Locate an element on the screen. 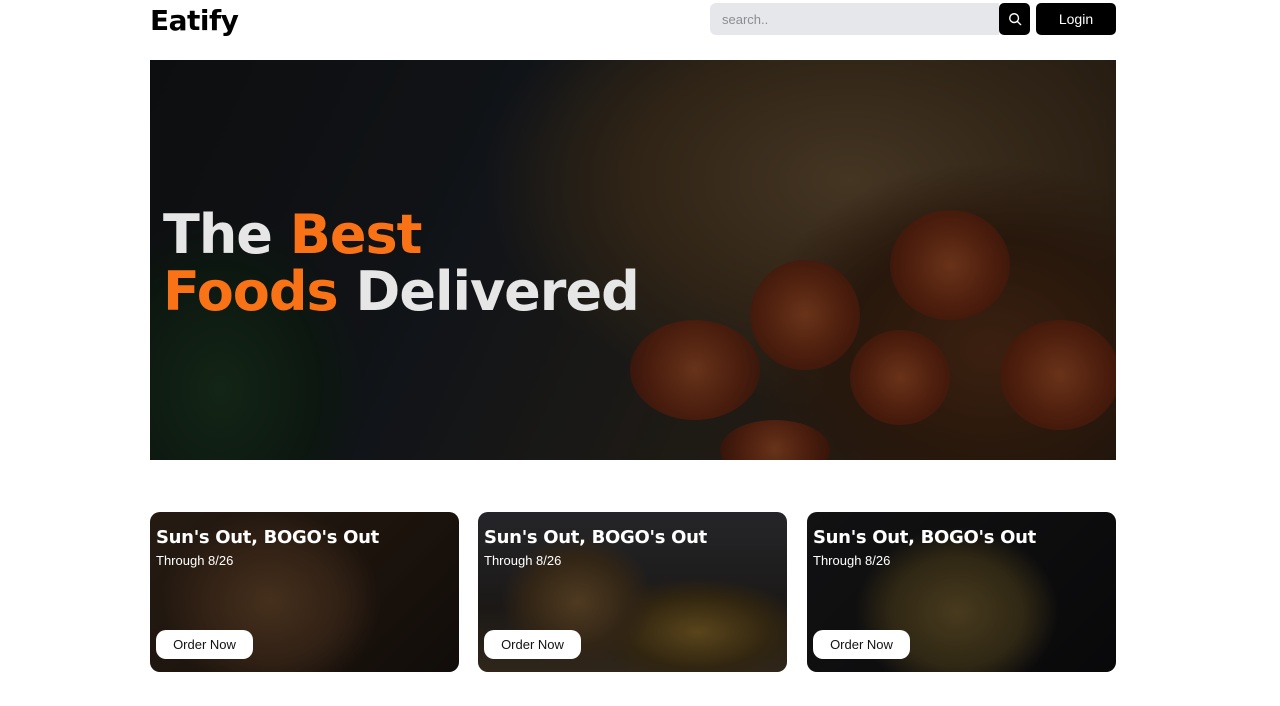 Image resolution: width=1280 pixels, height=706 pixels. site-logo: Eatify is located at coordinates (194, 20).